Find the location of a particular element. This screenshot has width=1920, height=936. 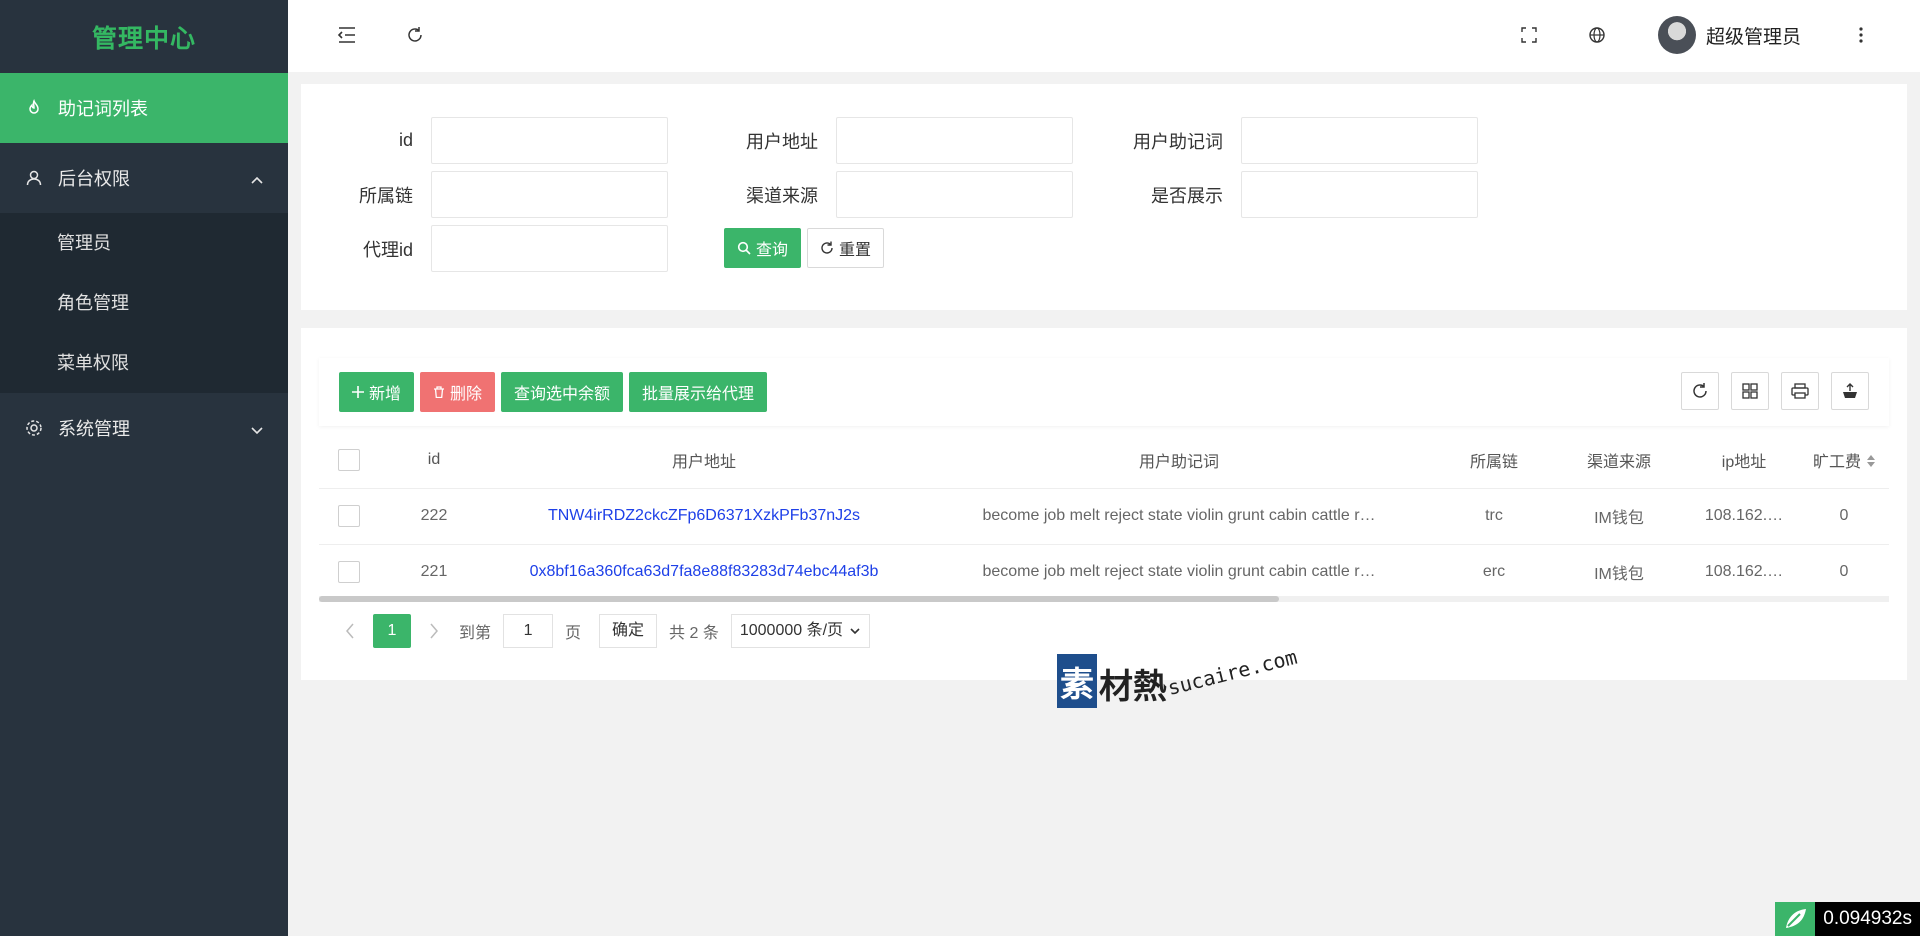

user-menu: 超级管理员 is located at coordinates (1729, 35).